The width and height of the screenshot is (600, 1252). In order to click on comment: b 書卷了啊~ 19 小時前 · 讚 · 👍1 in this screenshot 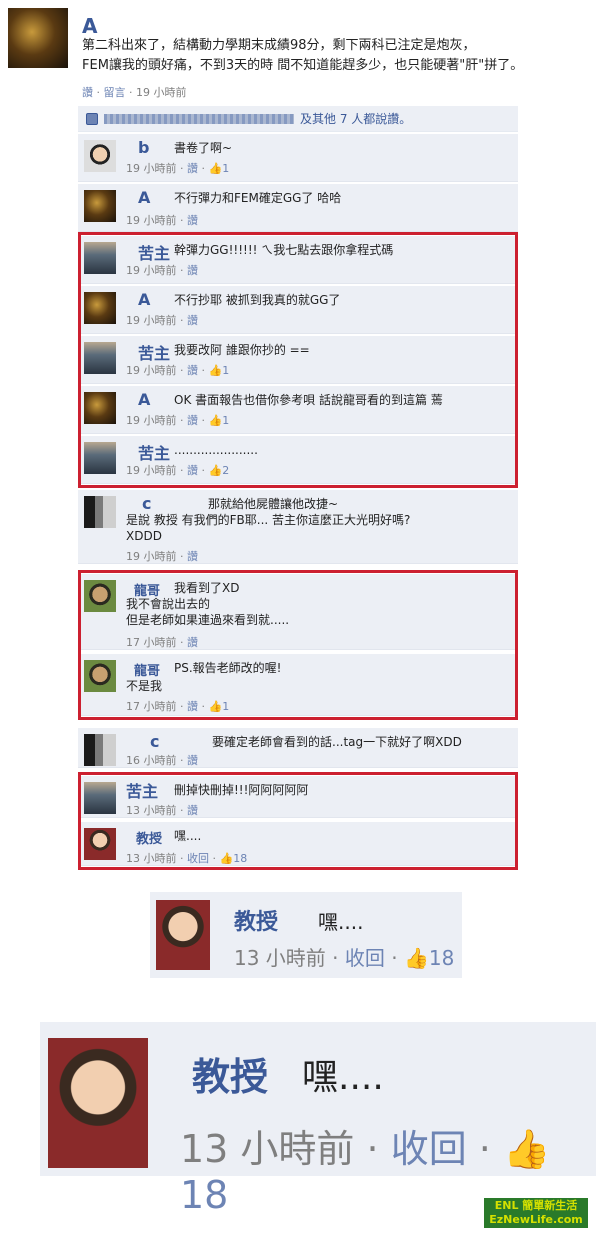, I will do `click(298, 158)`.